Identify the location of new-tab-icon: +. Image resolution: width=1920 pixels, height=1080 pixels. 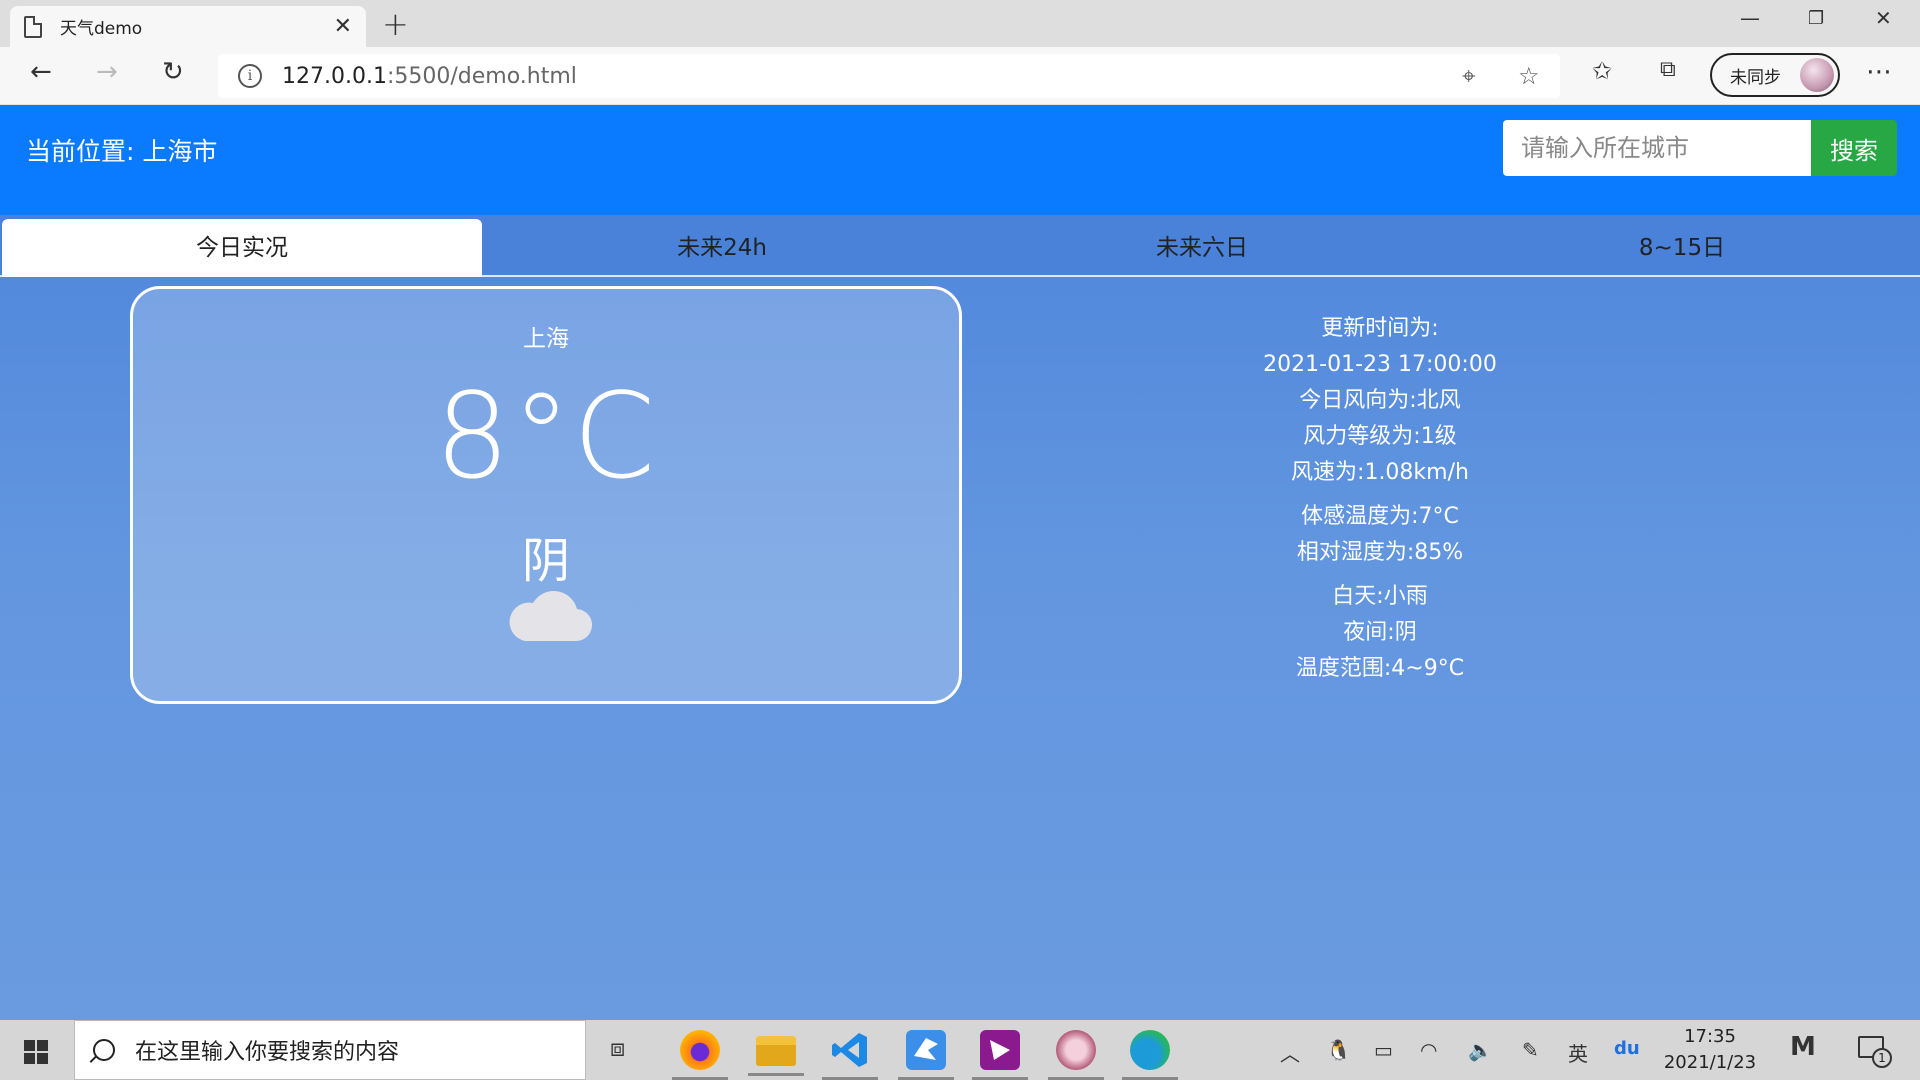
(395, 24).